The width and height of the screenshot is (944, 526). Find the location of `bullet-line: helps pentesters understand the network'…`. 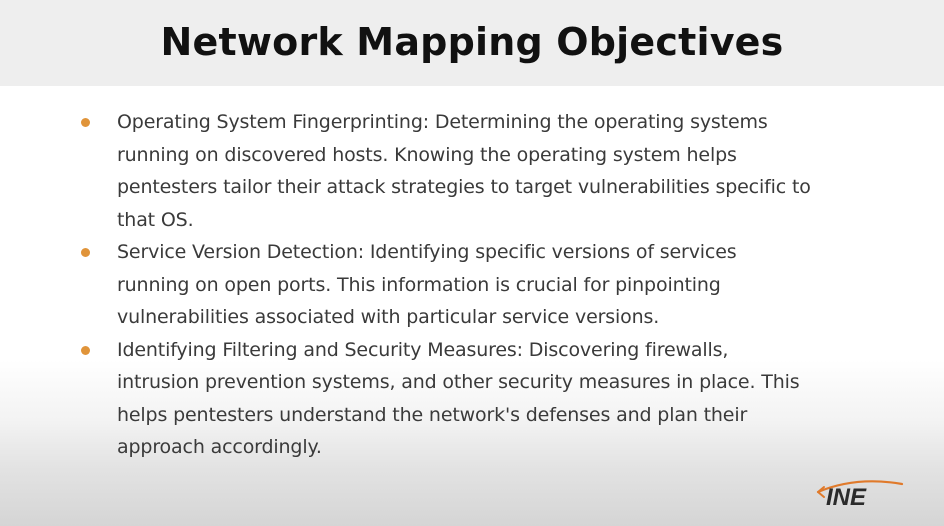

bullet-line: helps pentesters understand the network'… is located at coordinates (432, 414).